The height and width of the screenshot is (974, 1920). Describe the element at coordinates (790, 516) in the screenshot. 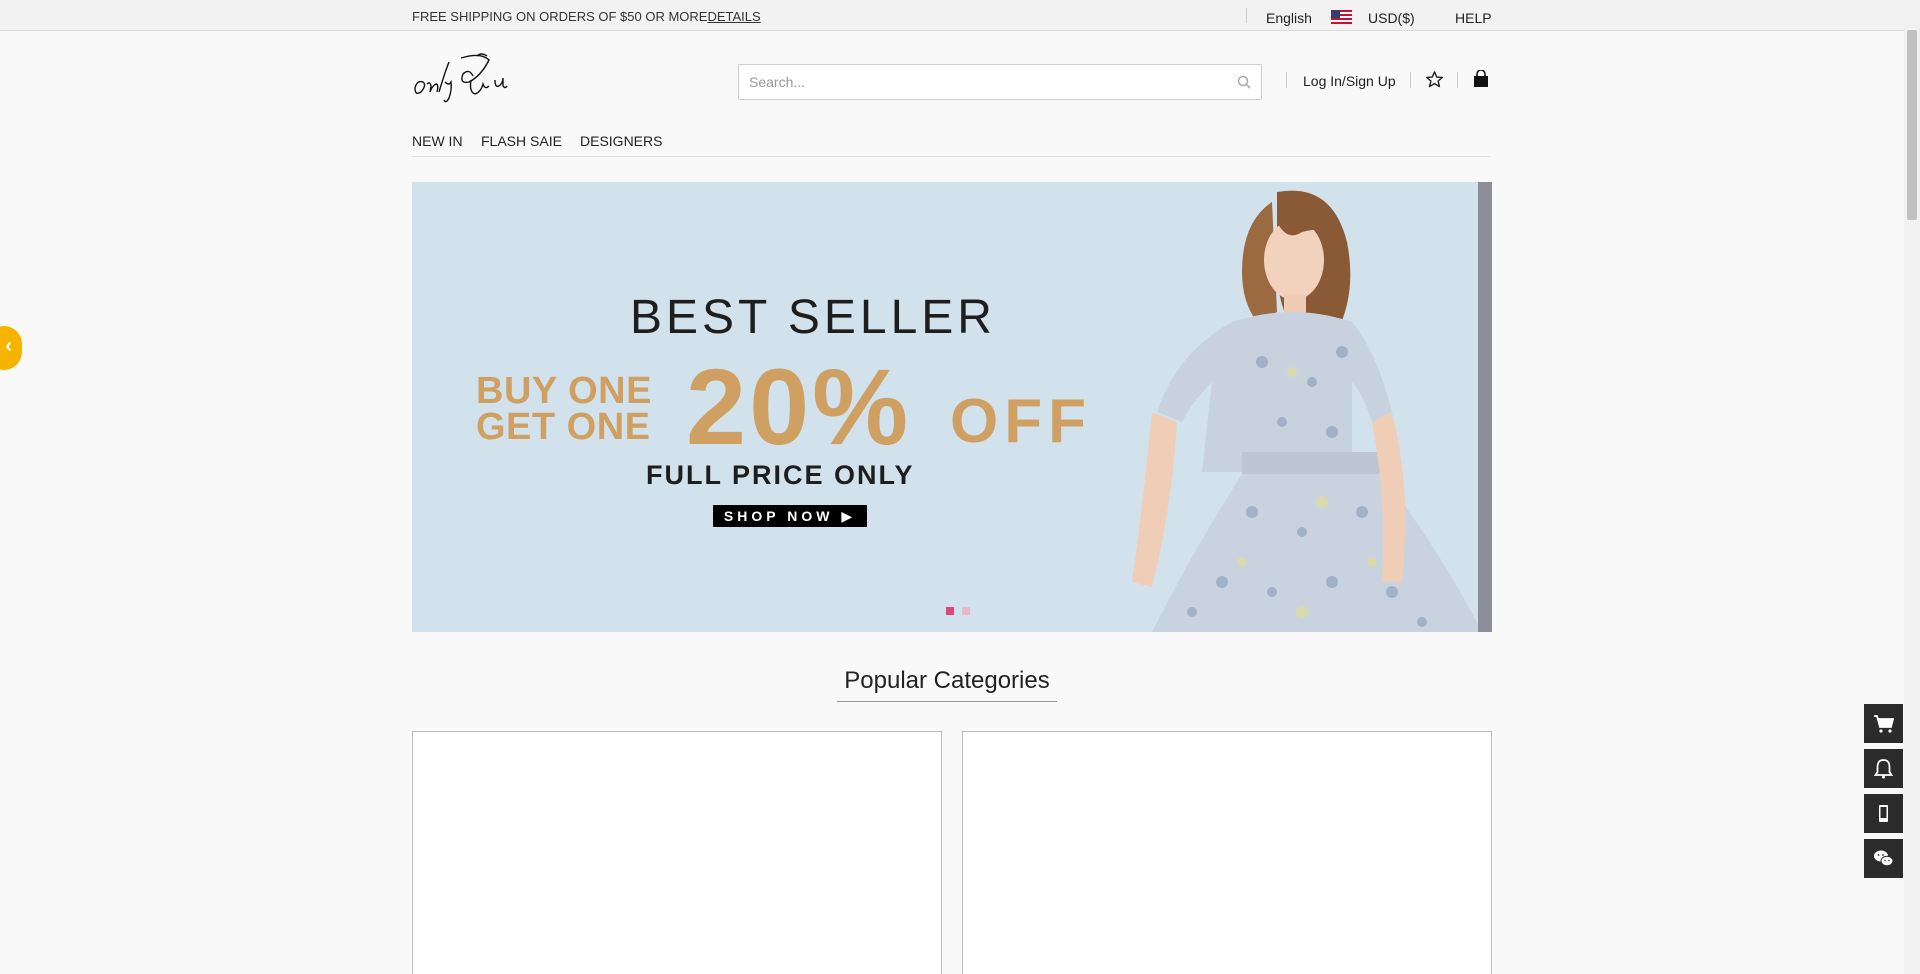

I see `shop-now-button: SHOP NOW ▶` at that location.